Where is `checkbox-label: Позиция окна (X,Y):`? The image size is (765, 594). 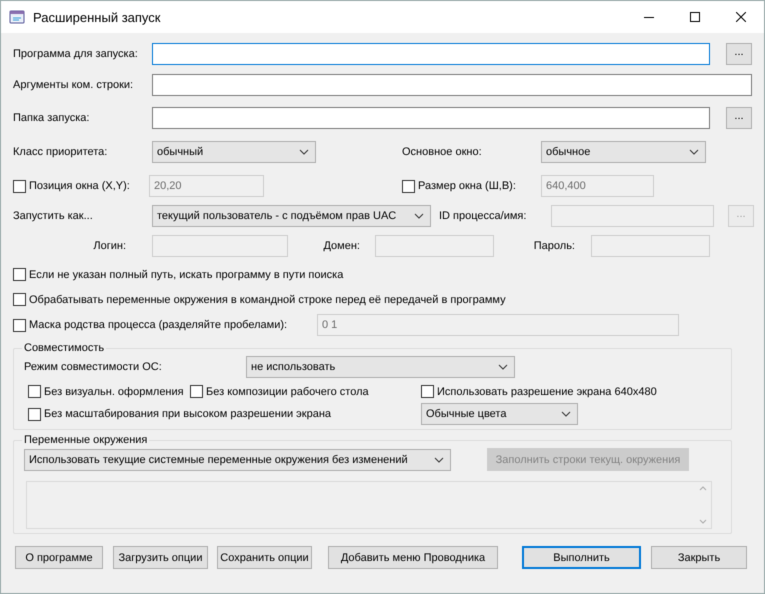
checkbox-label: Позиция окна (X,Y): is located at coordinates (79, 186).